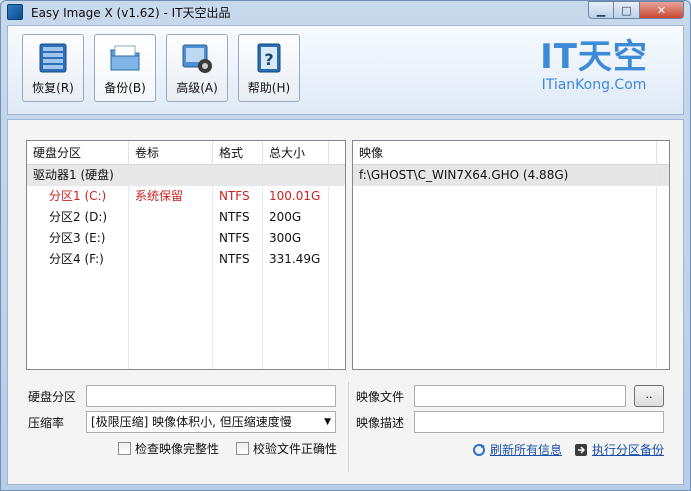 This screenshot has height=491, width=691. I want to click on advanced-label: 高级(A), so click(197, 88).